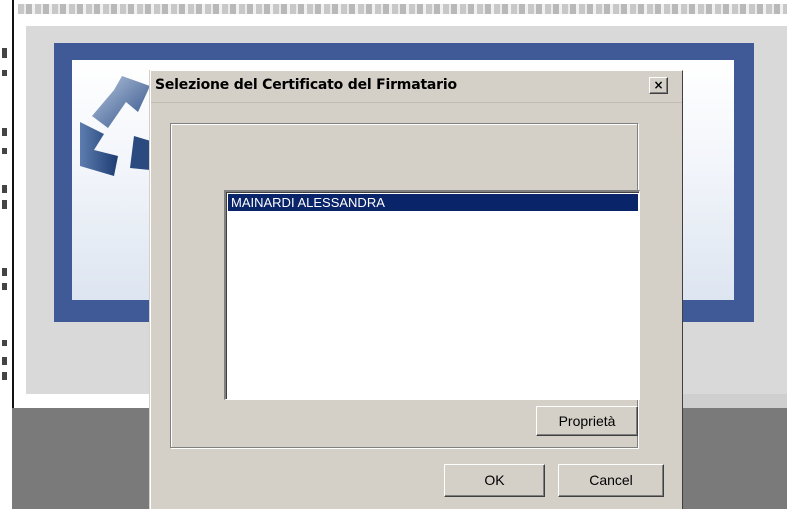  What do you see at coordinates (658, 85) in the screenshot?
I see `close-icon: ×` at bounding box center [658, 85].